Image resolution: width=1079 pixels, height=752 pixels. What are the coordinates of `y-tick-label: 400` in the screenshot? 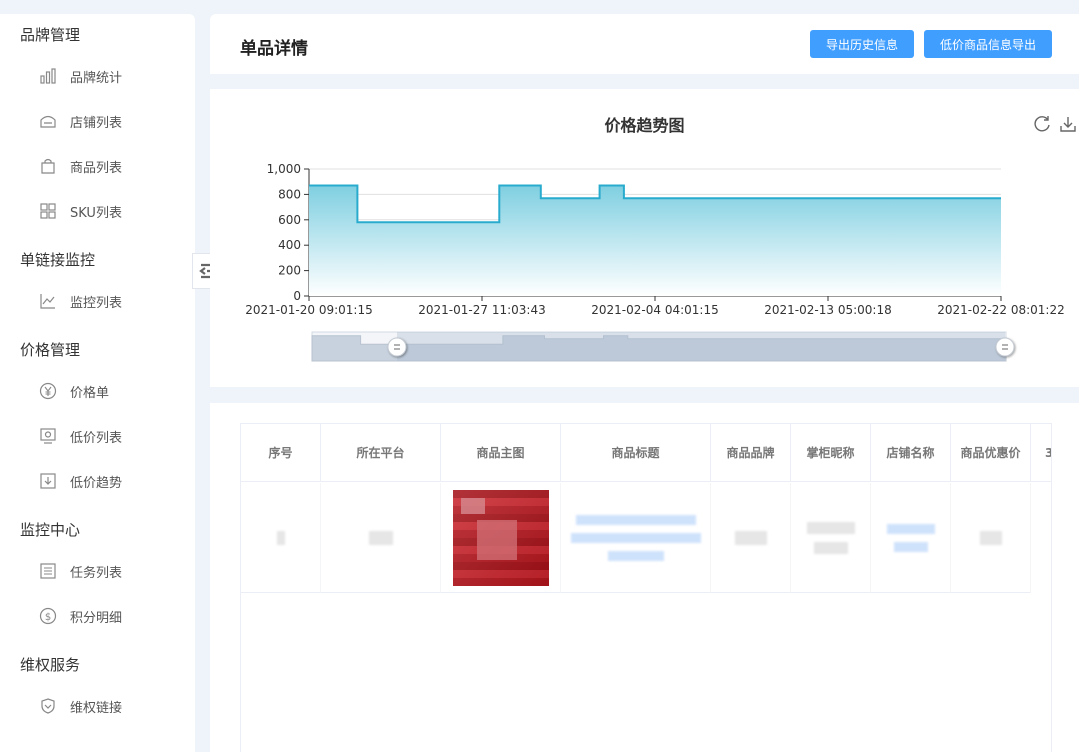 It's located at (289, 245).